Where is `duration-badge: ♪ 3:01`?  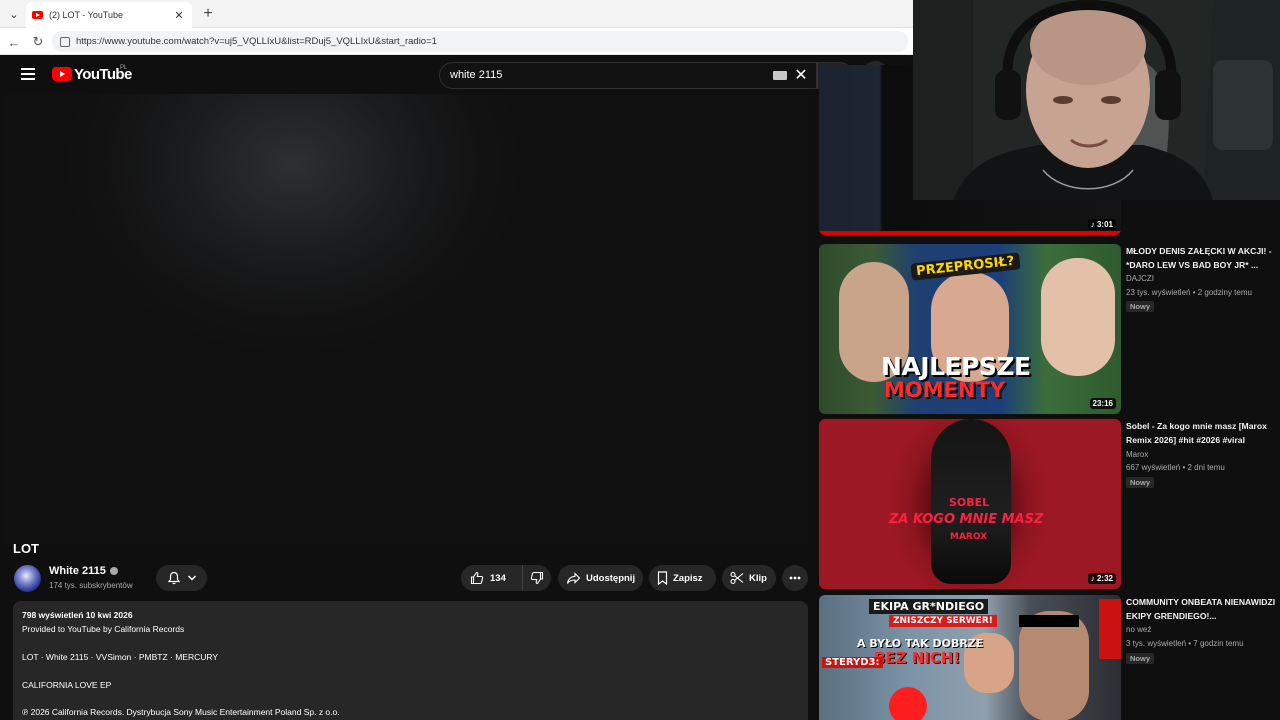
duration-badge: ♪ 3:01 is located at coordinates (1101, 224).